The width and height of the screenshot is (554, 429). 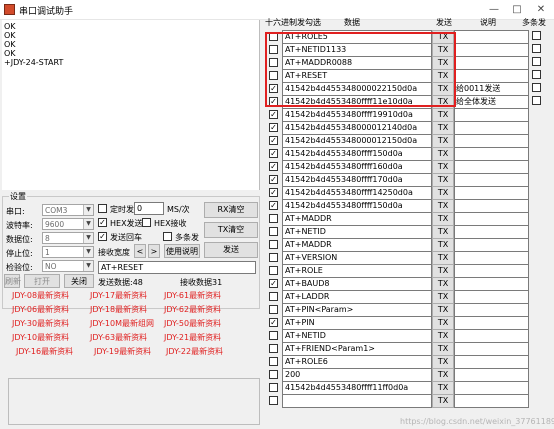 What do you see at coordinates (44, 351) in the screenshot?
I see `link-jdy: JDY-16最新资料` at bounding box center [44, 351].